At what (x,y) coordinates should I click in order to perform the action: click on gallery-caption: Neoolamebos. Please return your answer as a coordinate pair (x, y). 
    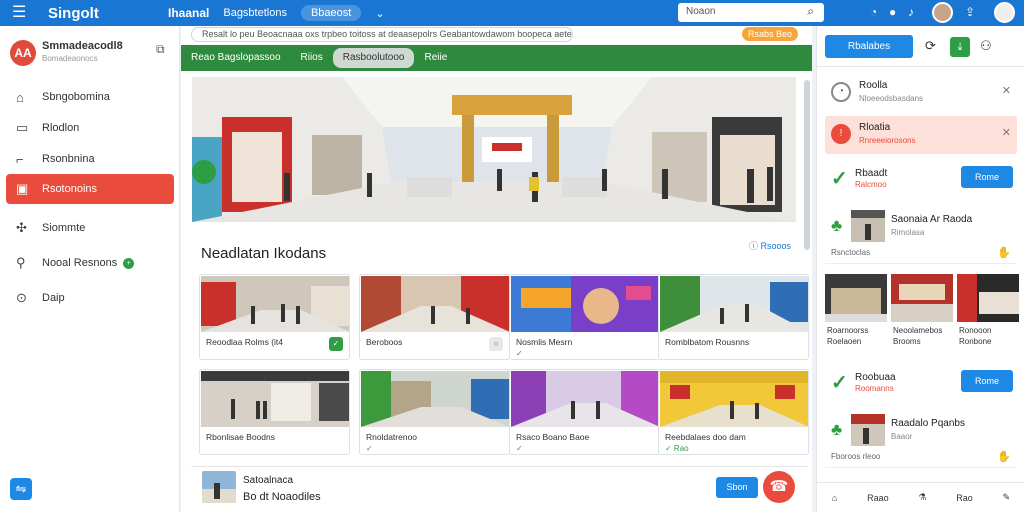
    Looking at the image, I should click on (918, 330).